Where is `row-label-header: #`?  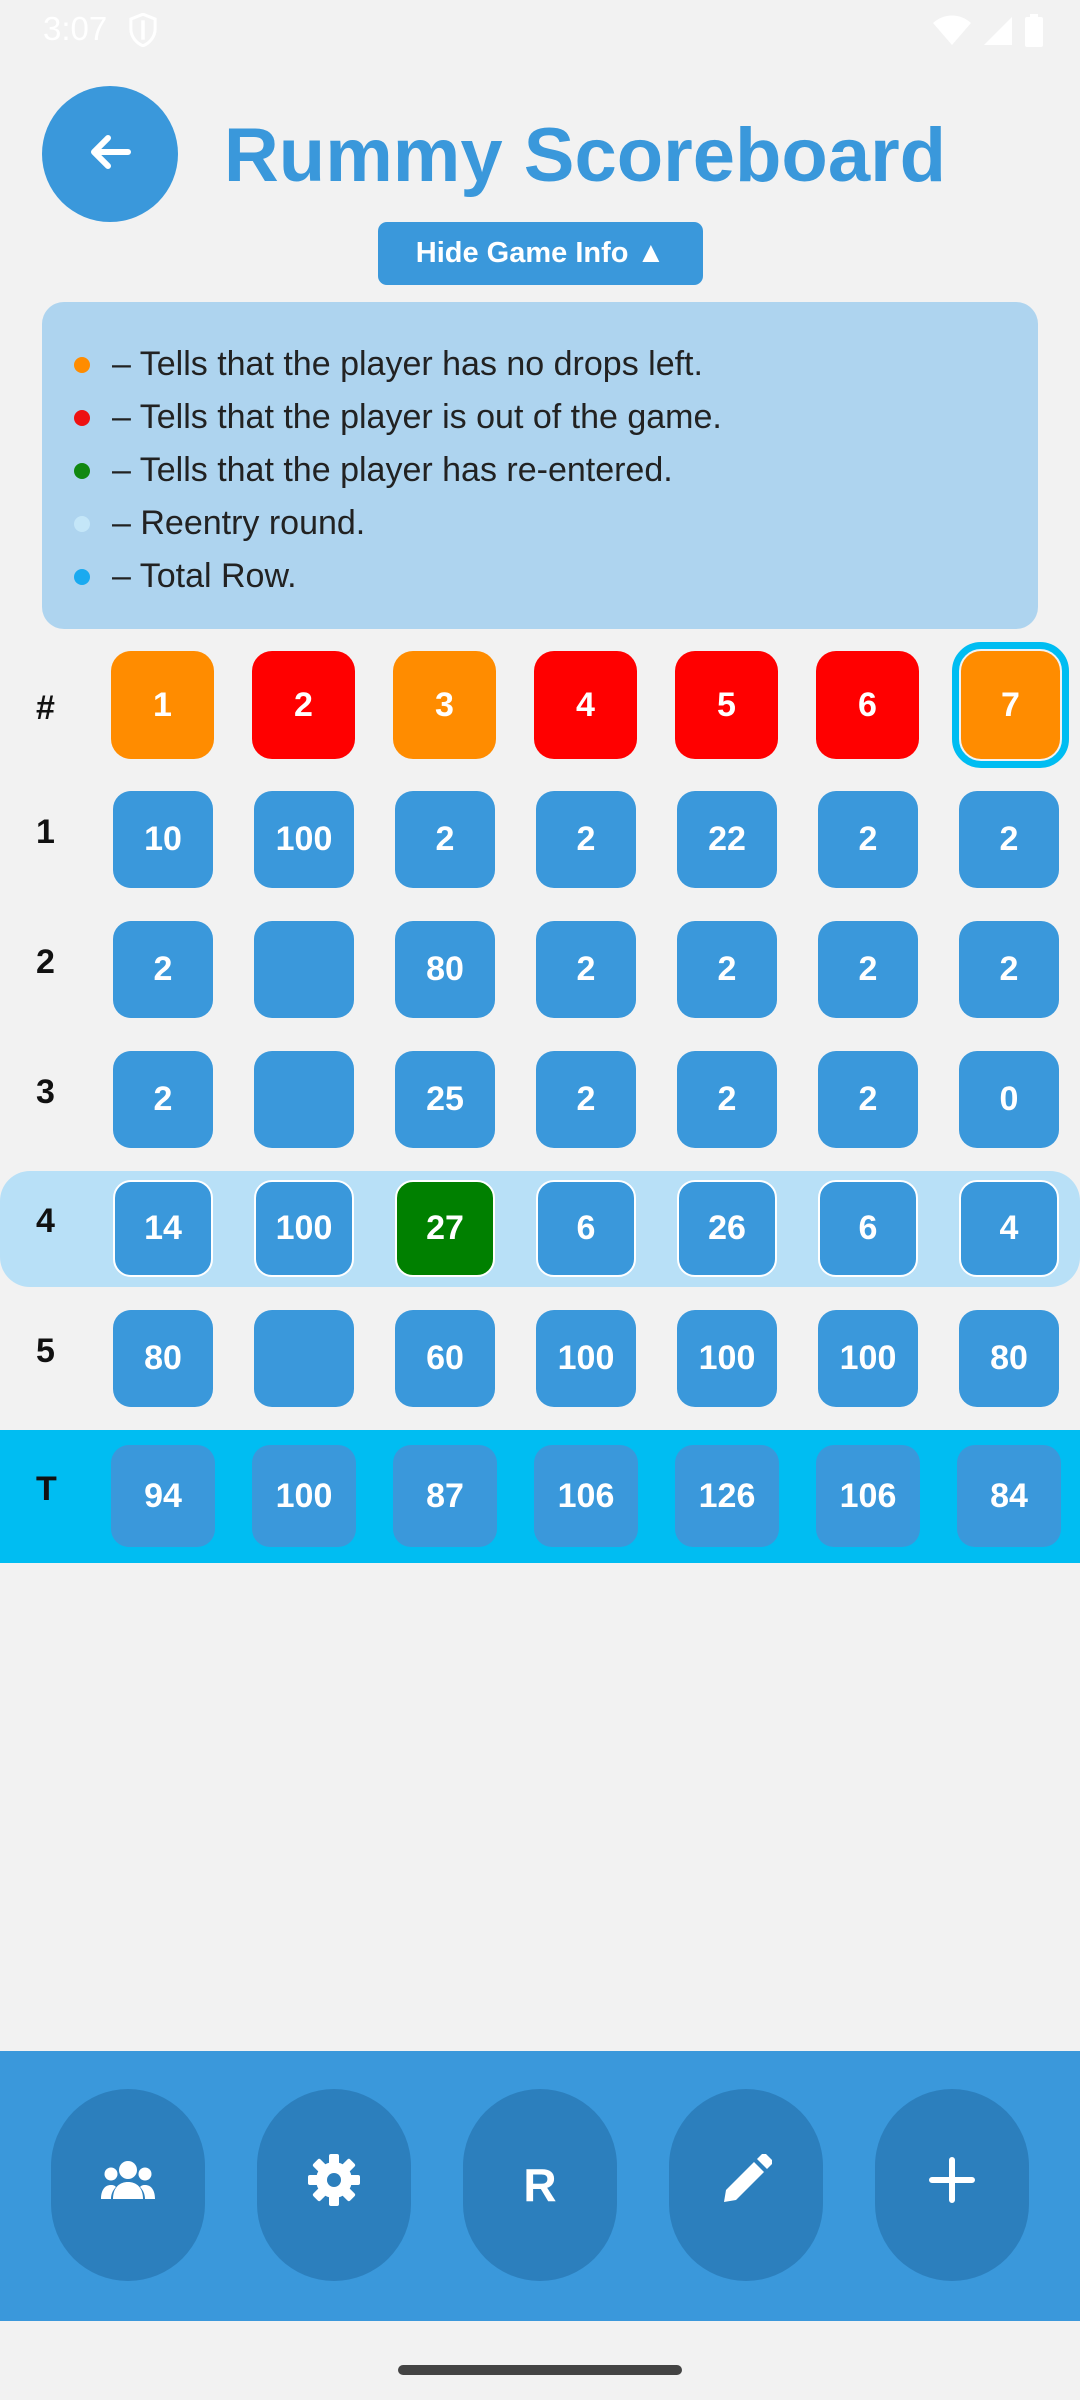
row-label-header: # is located at coordinates (45, 708).